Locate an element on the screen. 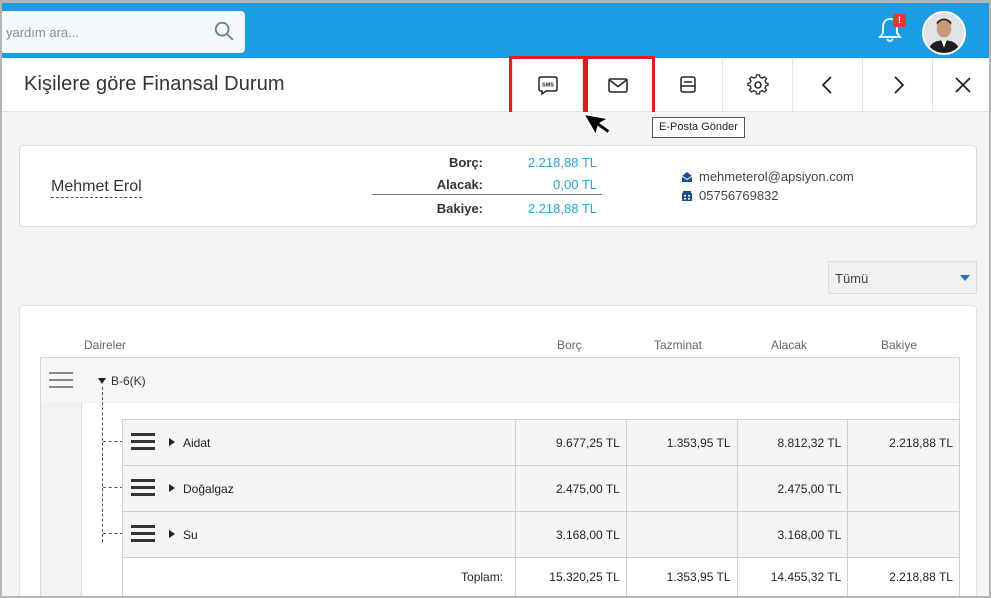  filter-selected-value: Tümü is located at coordinates (852, 278).